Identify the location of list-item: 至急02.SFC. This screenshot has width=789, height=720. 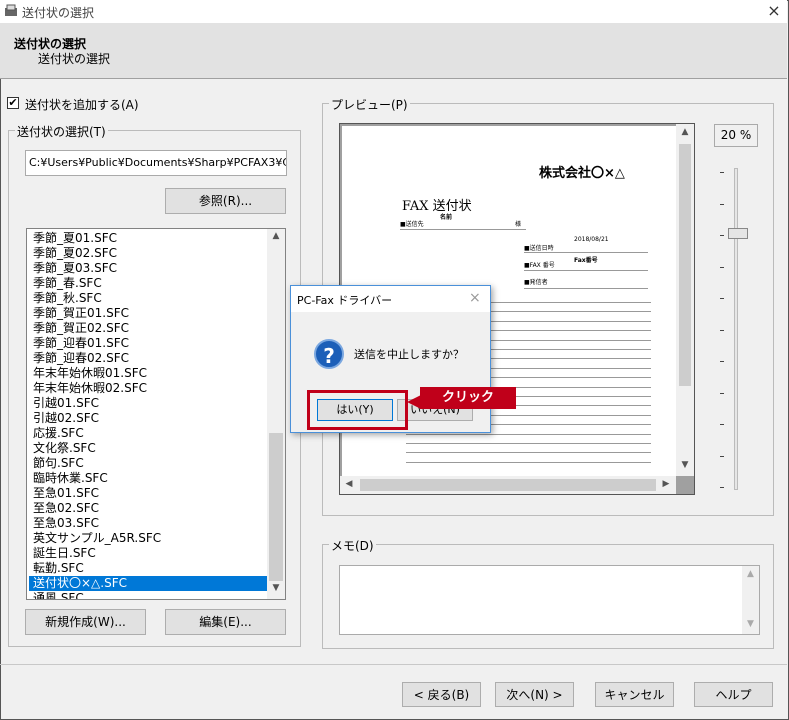
(148, 508).